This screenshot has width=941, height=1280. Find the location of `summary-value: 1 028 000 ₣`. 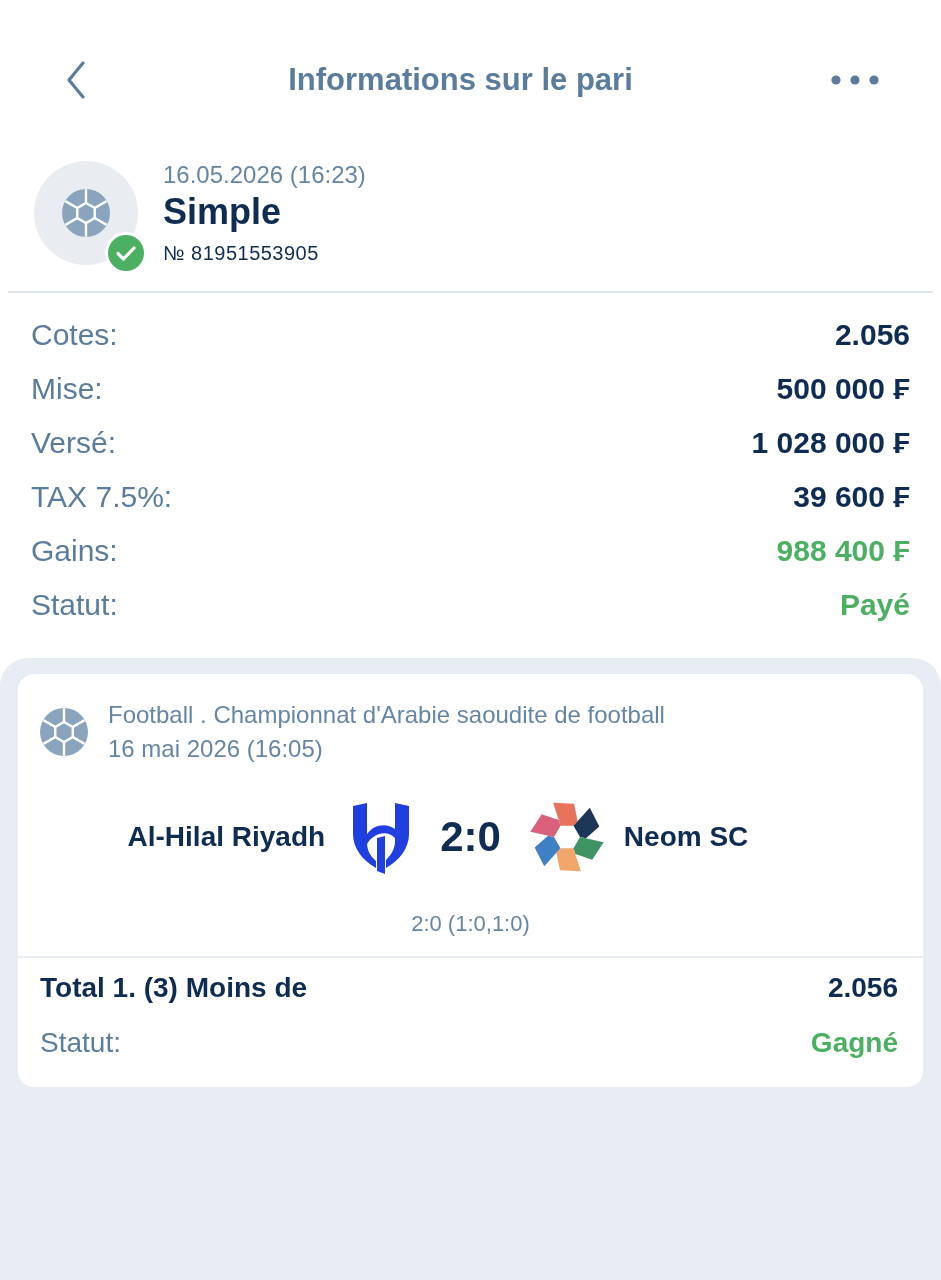

summary-value: 1 028 000 ₣ is located at coordinates (830, 443).